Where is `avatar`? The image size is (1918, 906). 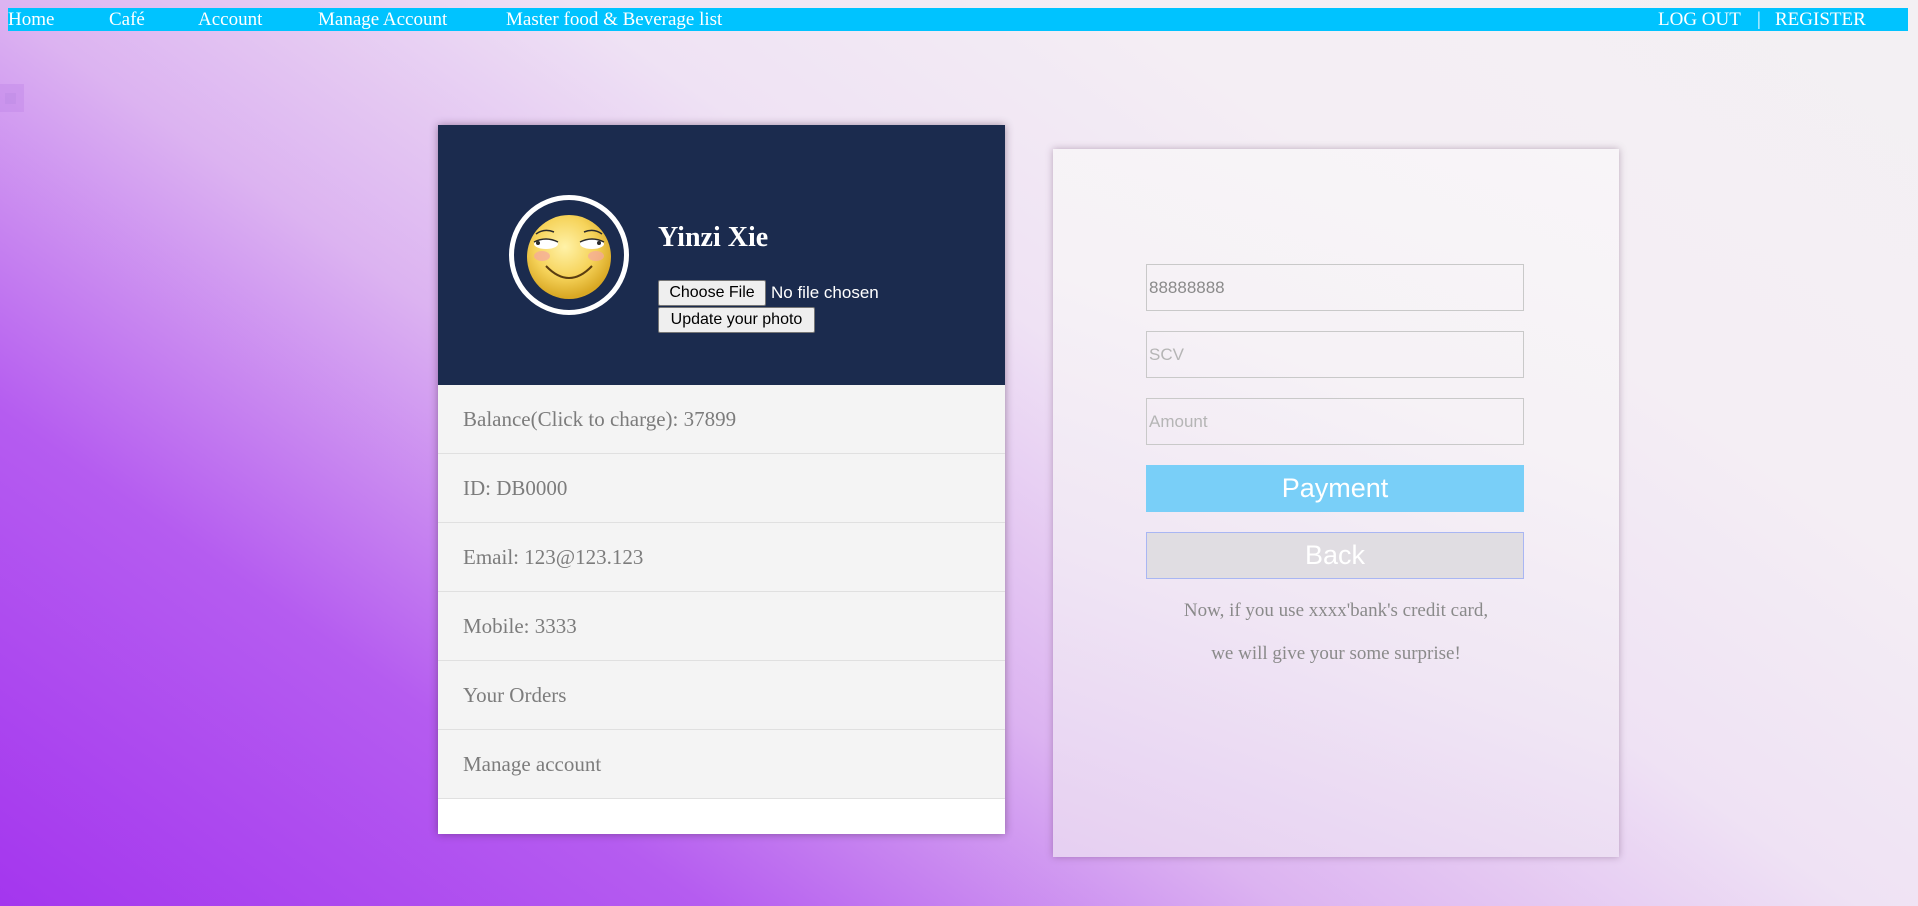 avatar is located at coordinates (569, 255).